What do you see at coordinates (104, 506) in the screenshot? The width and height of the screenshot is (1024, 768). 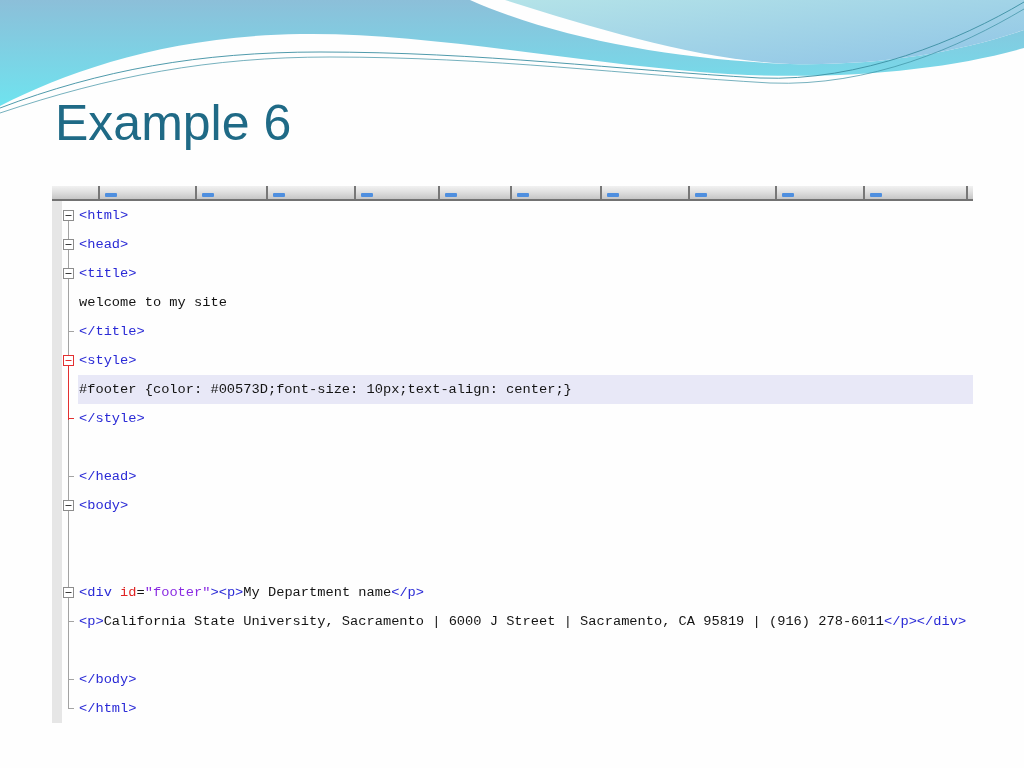 I see `code-line: <body>` at bounding box center [104, 506].